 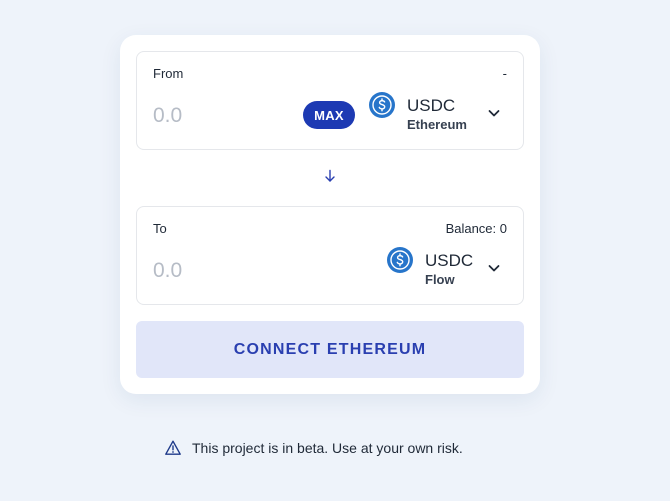 I want to click on from-token-network: Ethereum, so click(x=437, y=124).